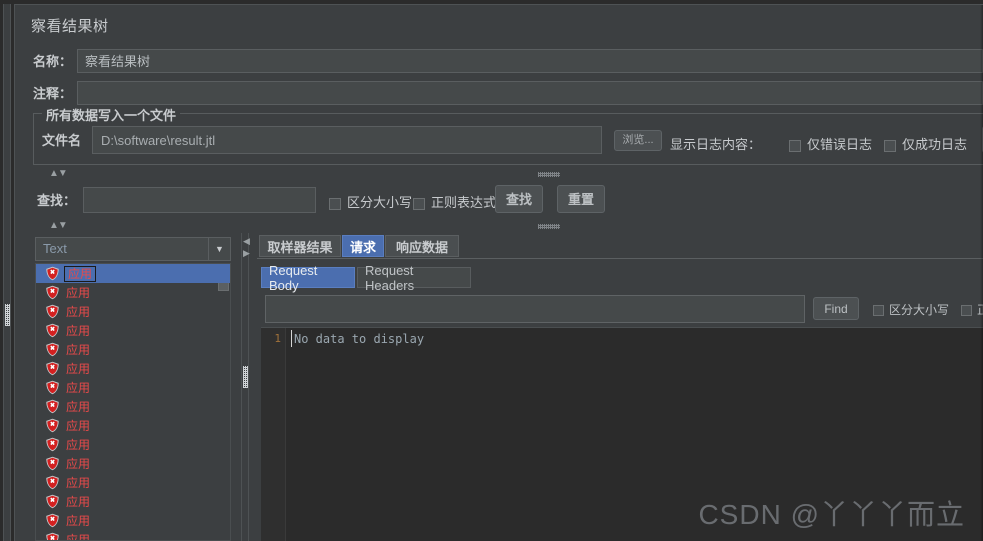 This screenshot has height=541, width=983. I want to click on find-input, so click(535, 309).